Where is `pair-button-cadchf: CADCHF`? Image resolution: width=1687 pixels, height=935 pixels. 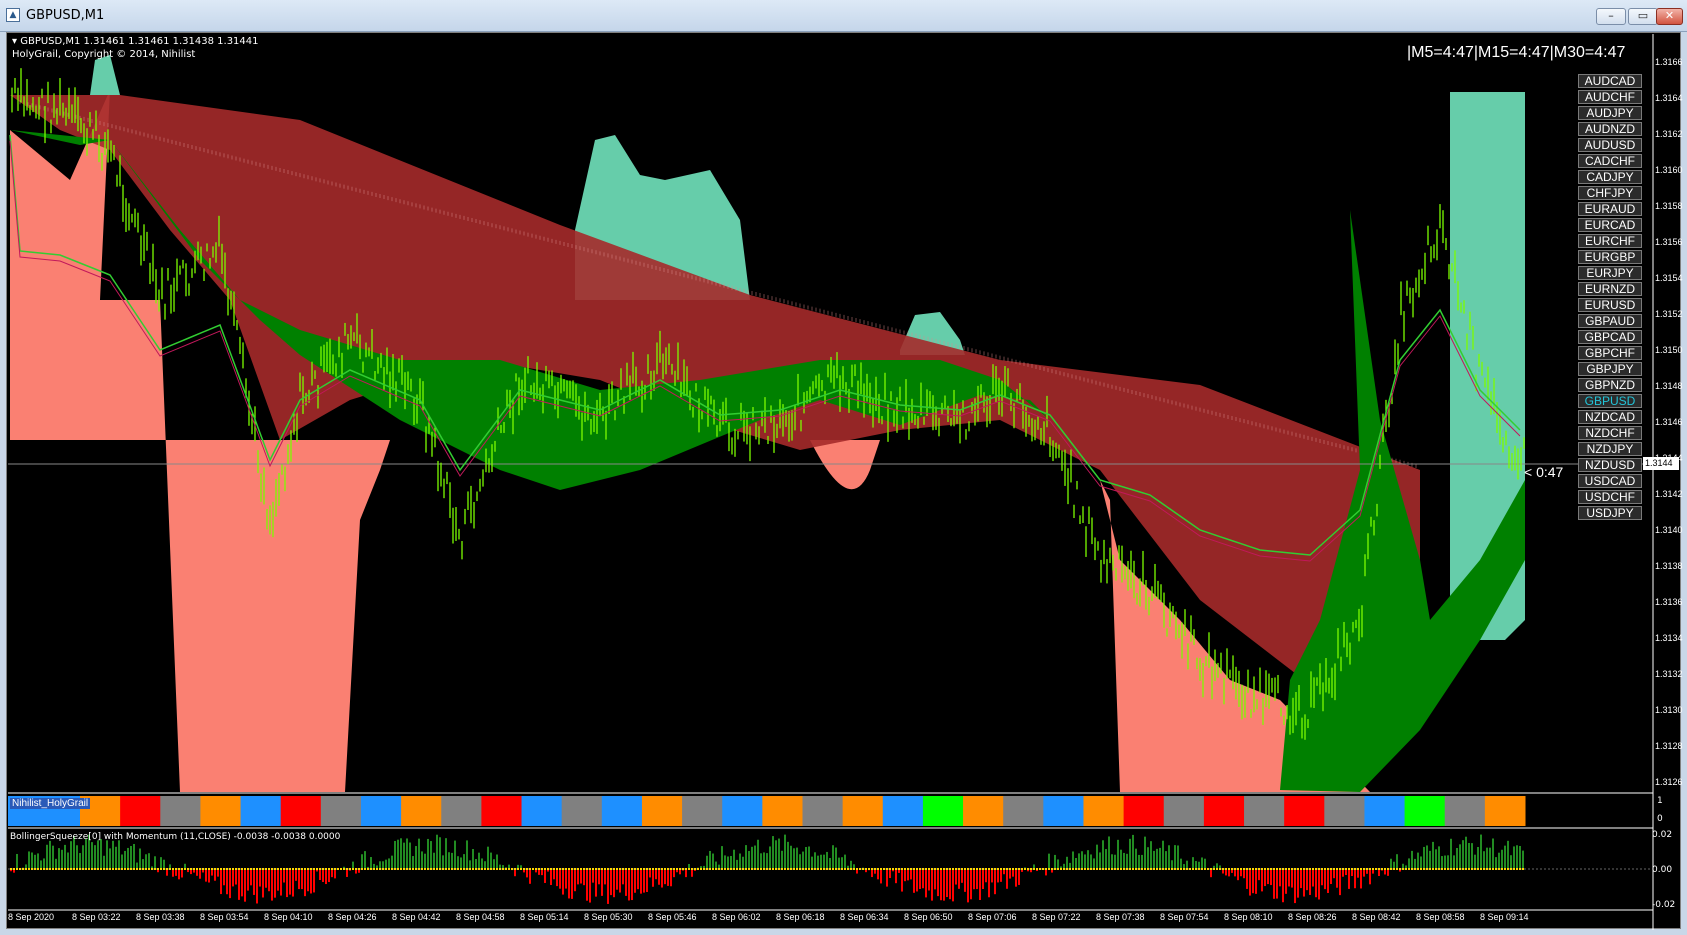
pair-button-cadchf: CADCHF is located at coordinates (1610, 161).